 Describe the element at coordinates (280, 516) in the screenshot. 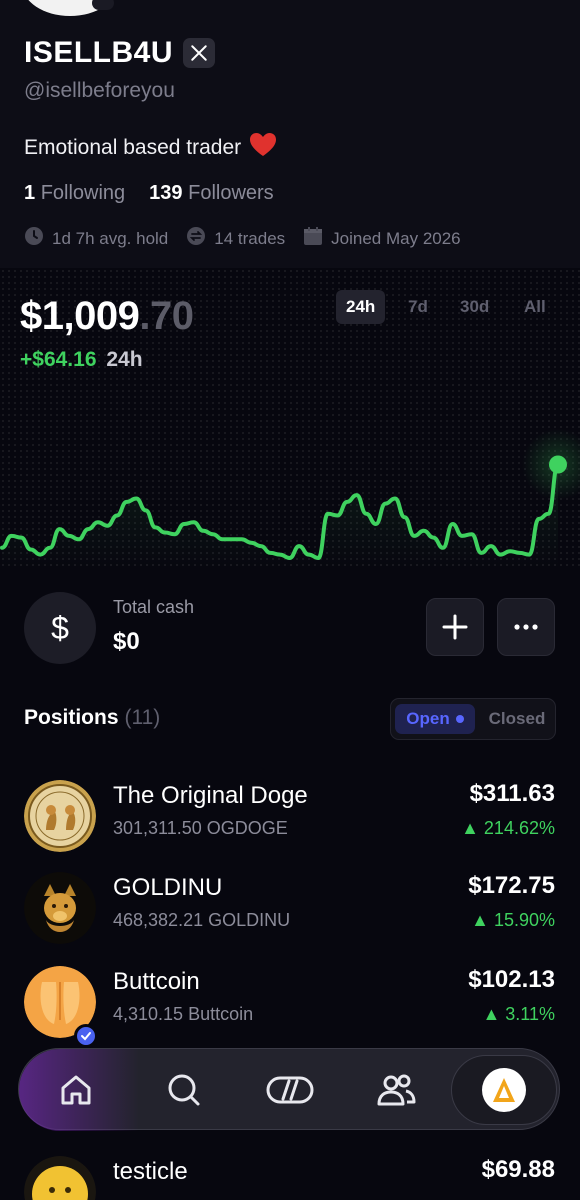

I see `chart-area-fill` at that location.